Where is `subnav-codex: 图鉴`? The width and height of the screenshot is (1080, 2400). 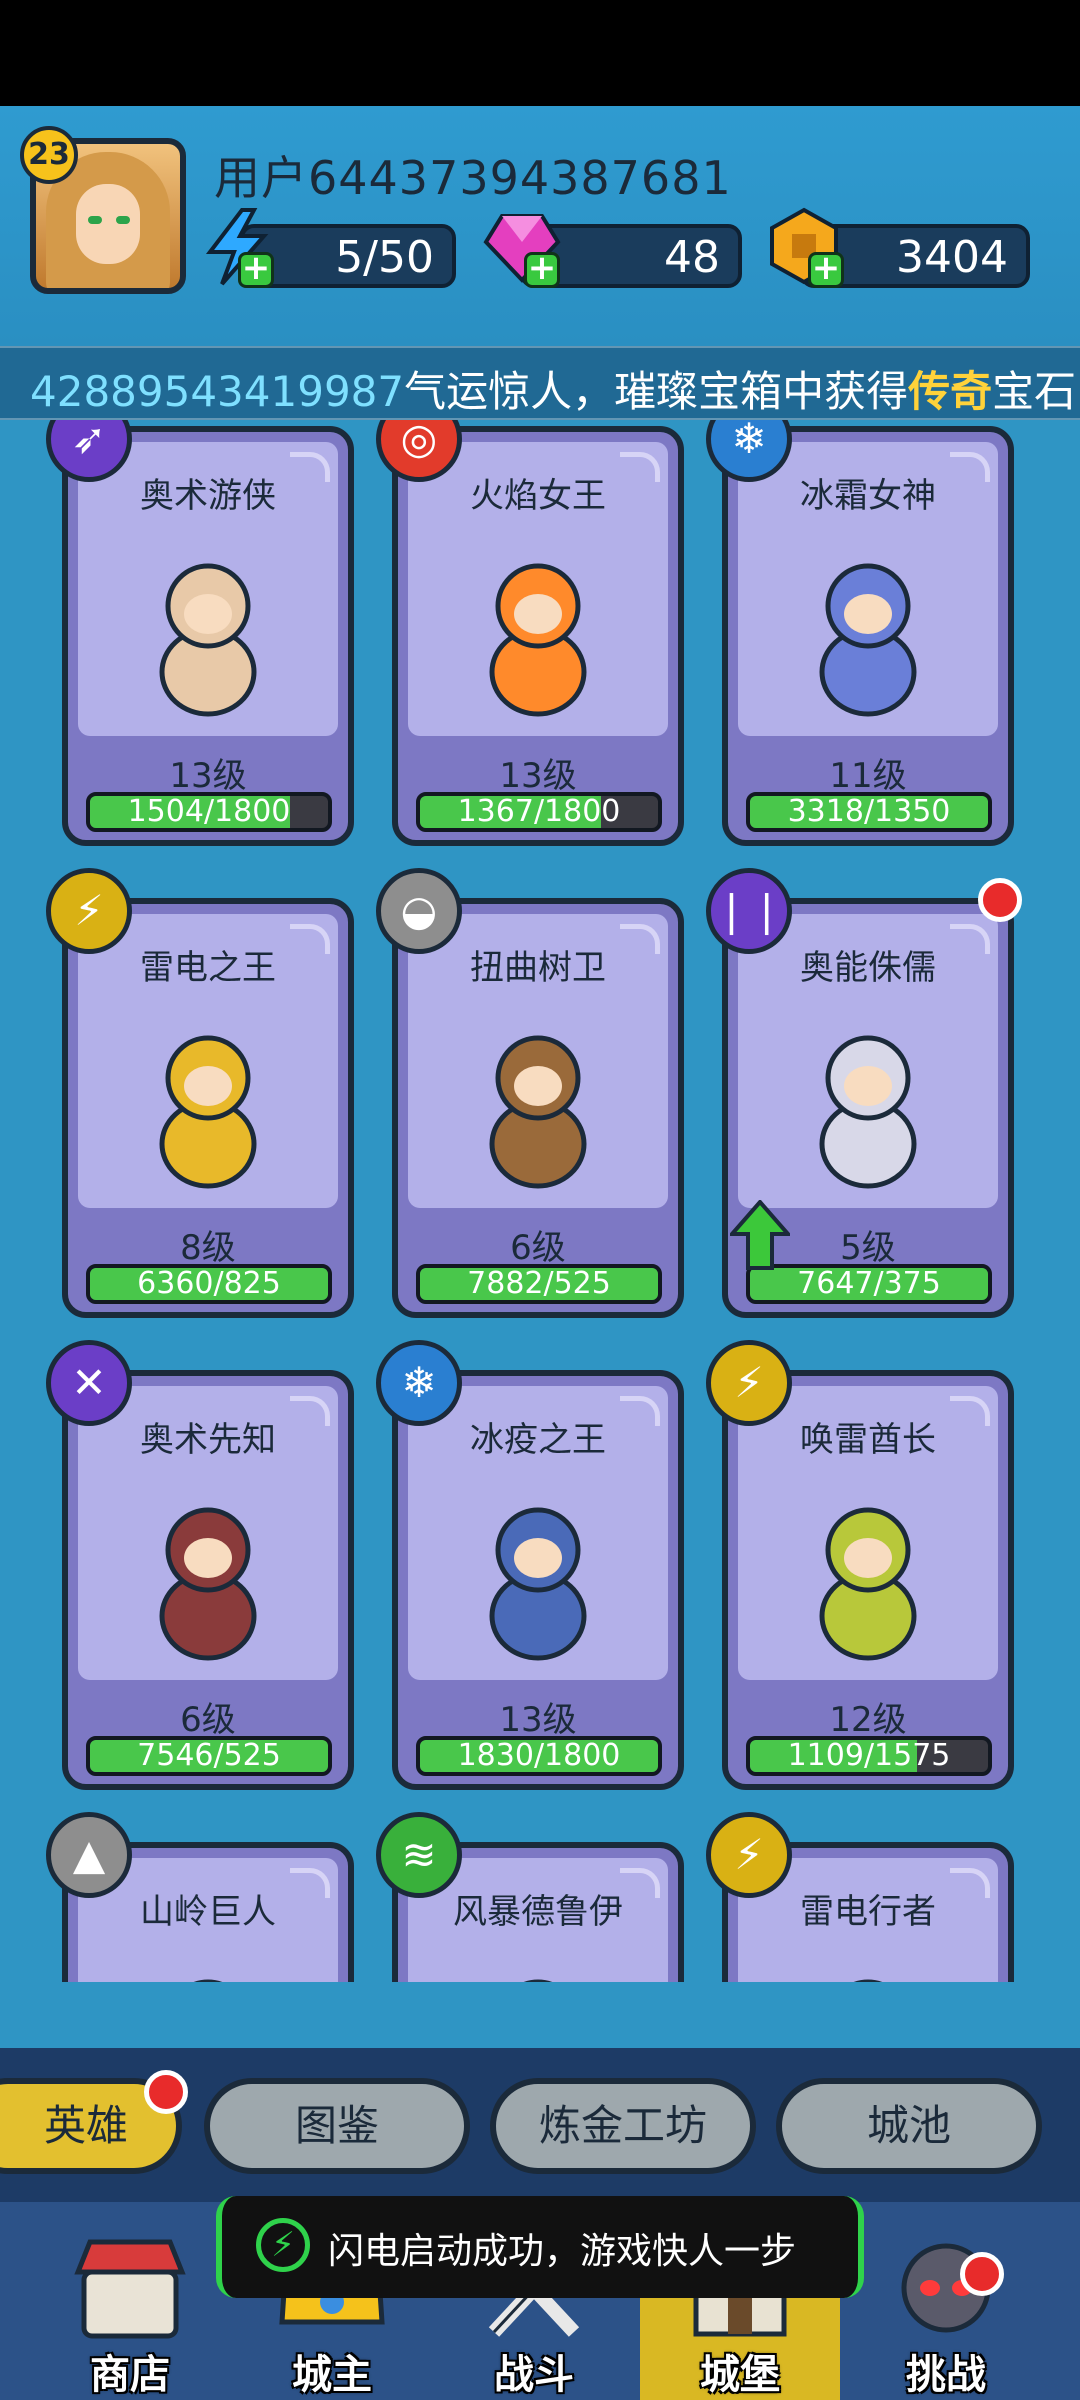 subnav-codex: 图鉴 is located at coordinates (337, 2126).